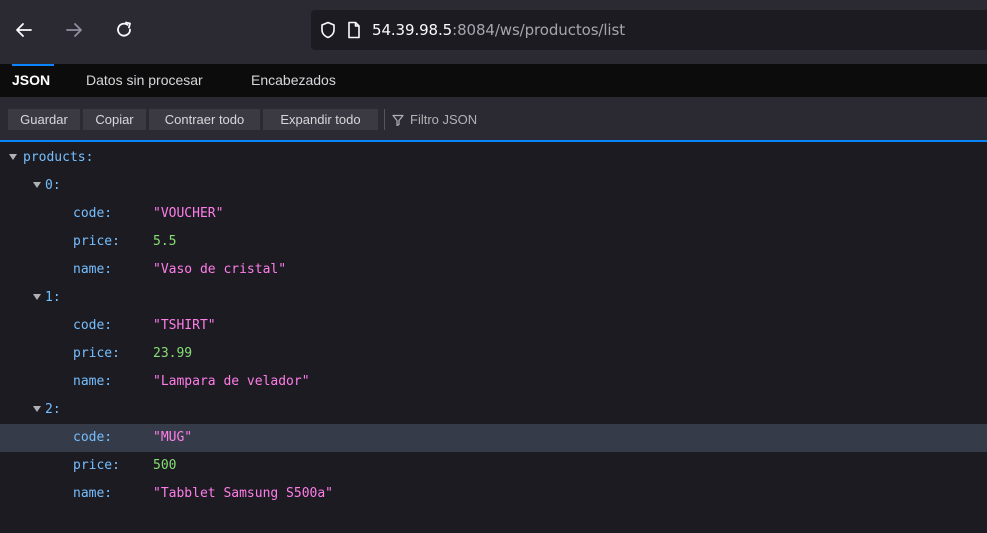  Describe the element at coordinates (493, 354) in the screenshot. I see `table-row: price: 23.99` at that location.